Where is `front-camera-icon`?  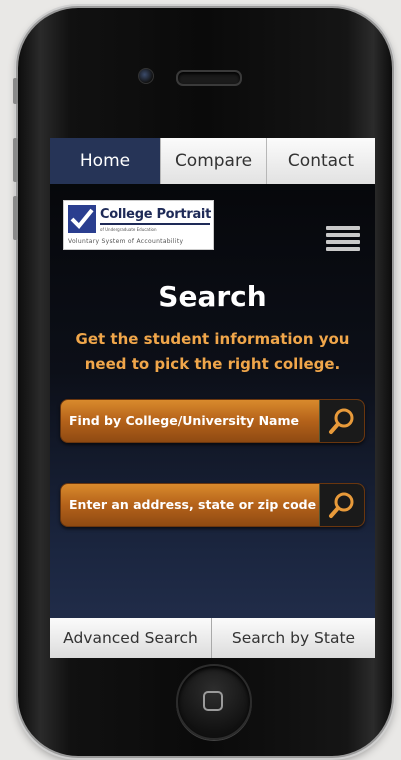 front-camera-icon is located at coordinates (146, 76).